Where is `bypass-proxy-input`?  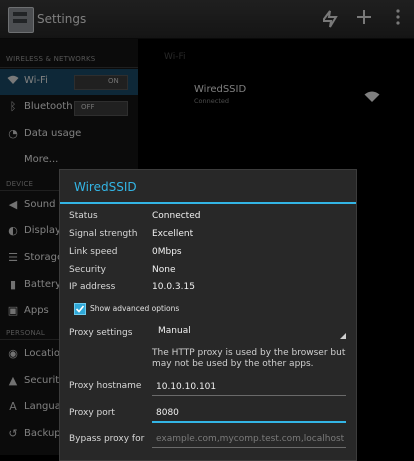
bypass-proxy-input is located at coordinates (251, 438).